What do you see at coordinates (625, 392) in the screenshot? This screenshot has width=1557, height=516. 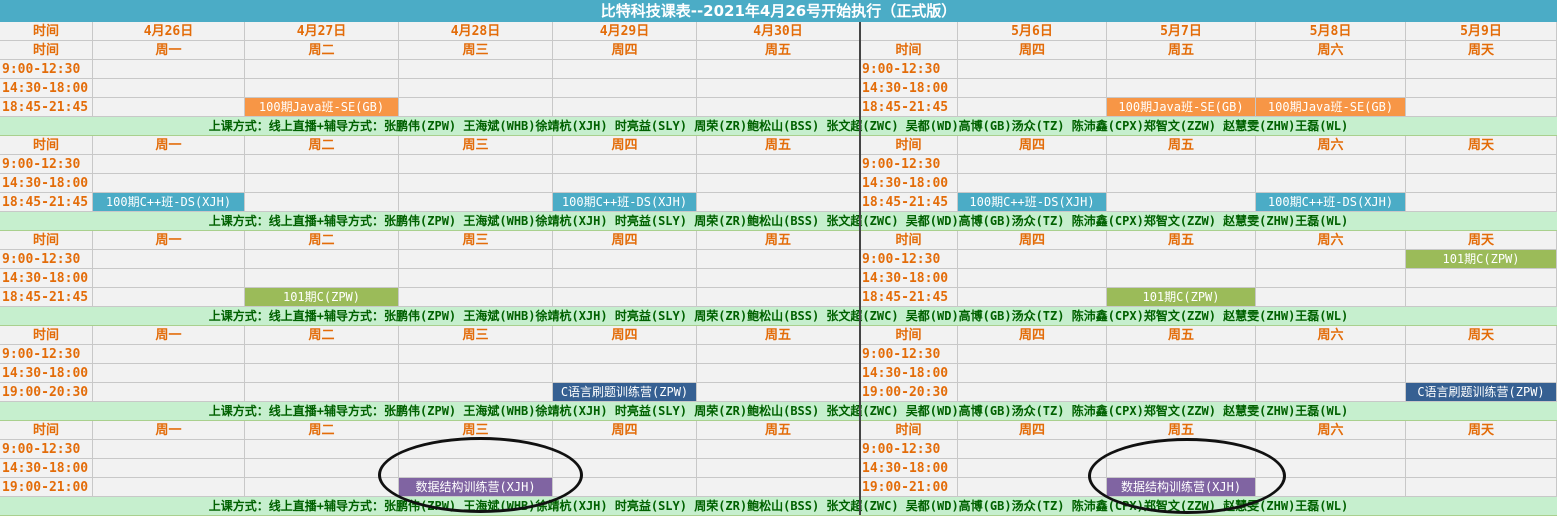 I see `course-block: C语言刷题训练营(ZPW)` at bounding box center [625, 392].